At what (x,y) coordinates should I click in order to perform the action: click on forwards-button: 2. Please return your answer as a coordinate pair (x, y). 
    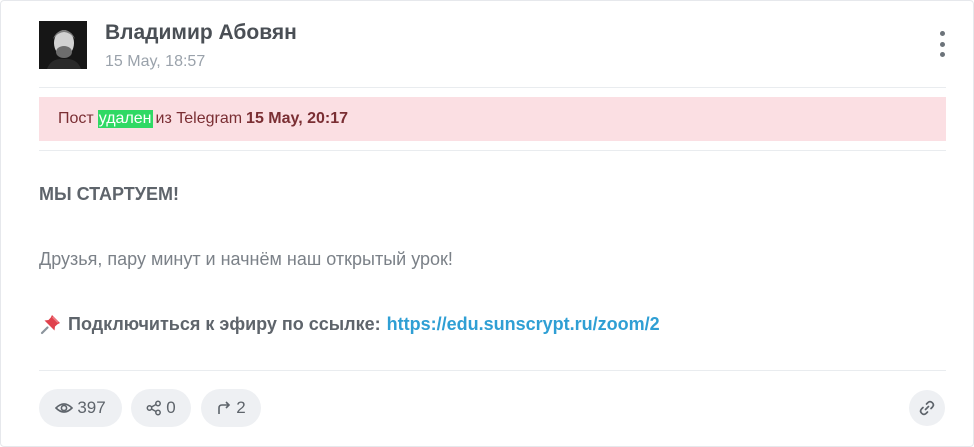
    Looking at the image, I should click on (231, 408).